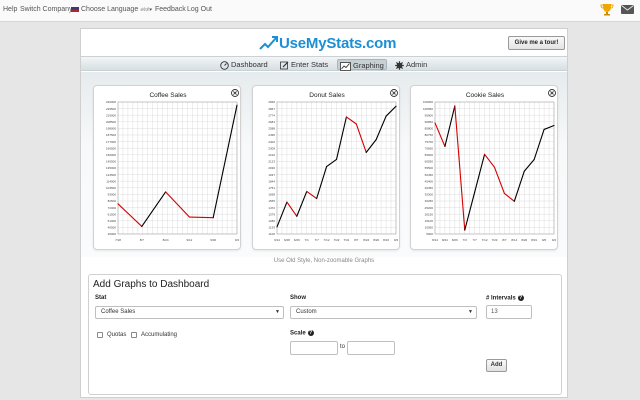  What do you see at coordinates (429, 228) in the screenshot?
I see `y-tick-label: 10050` at bounding box center [429, 228].